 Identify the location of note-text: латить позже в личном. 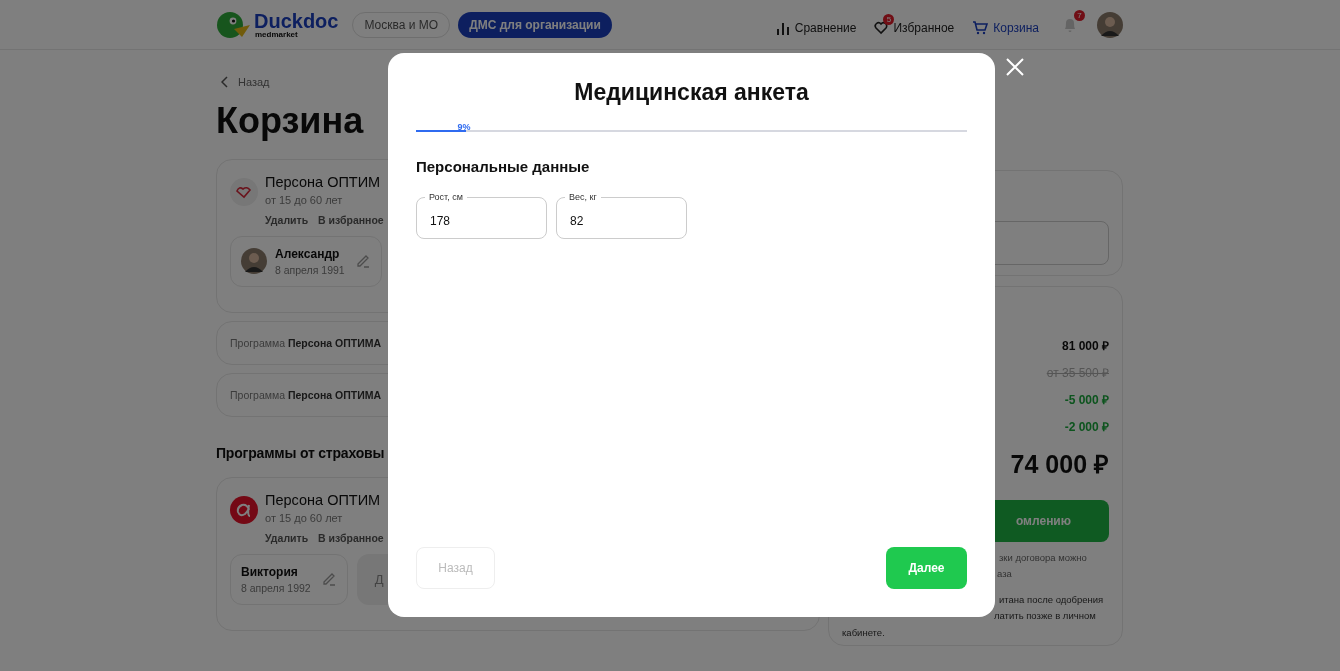
(1045, 616).